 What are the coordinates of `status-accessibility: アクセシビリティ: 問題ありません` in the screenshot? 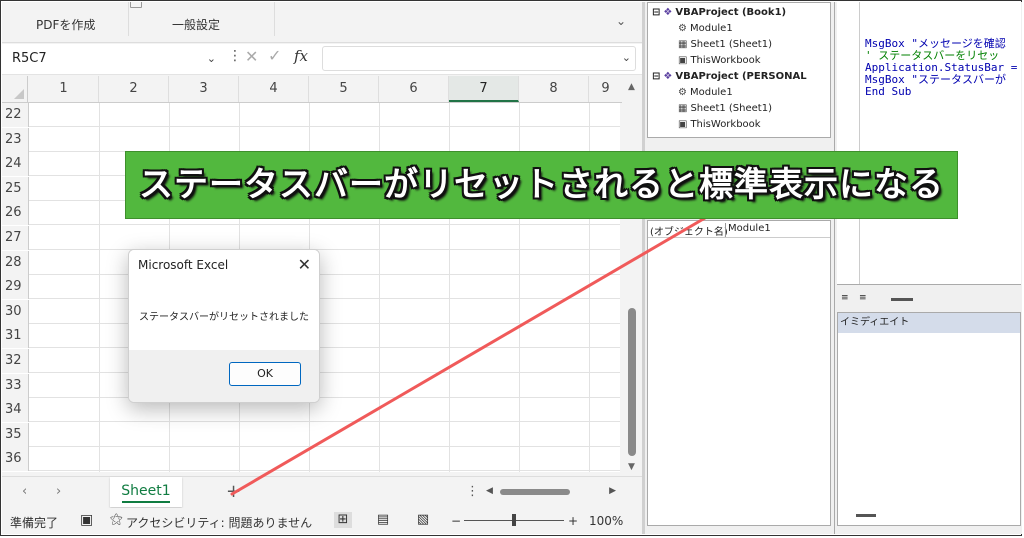 It's located at (219, 522).